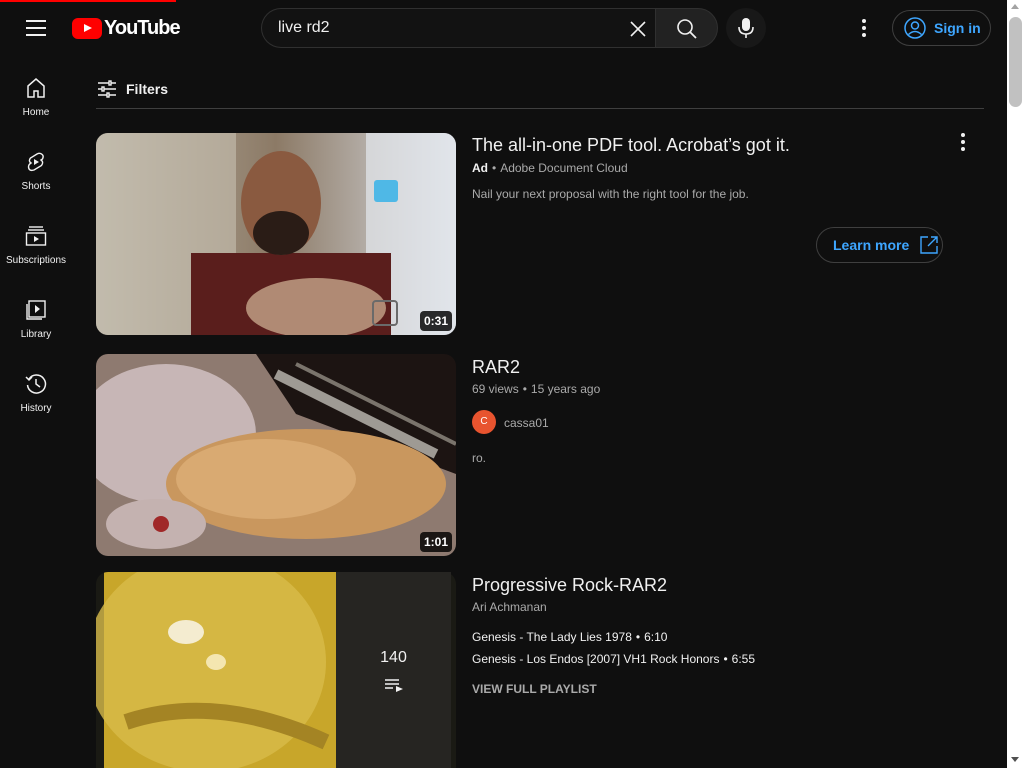  I want to click on video-duration: 0:31, so click(435, 321).